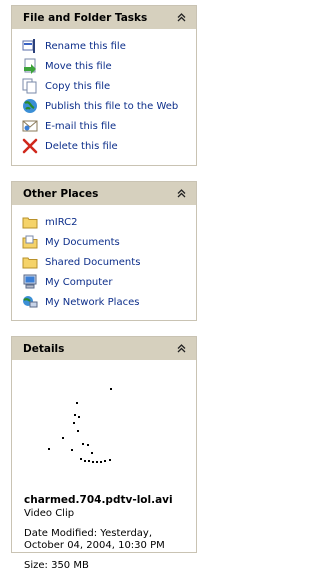 The width and height of the screenshot is (320, 580). I want to click on task-label: Rename this file, so click(85, 46).